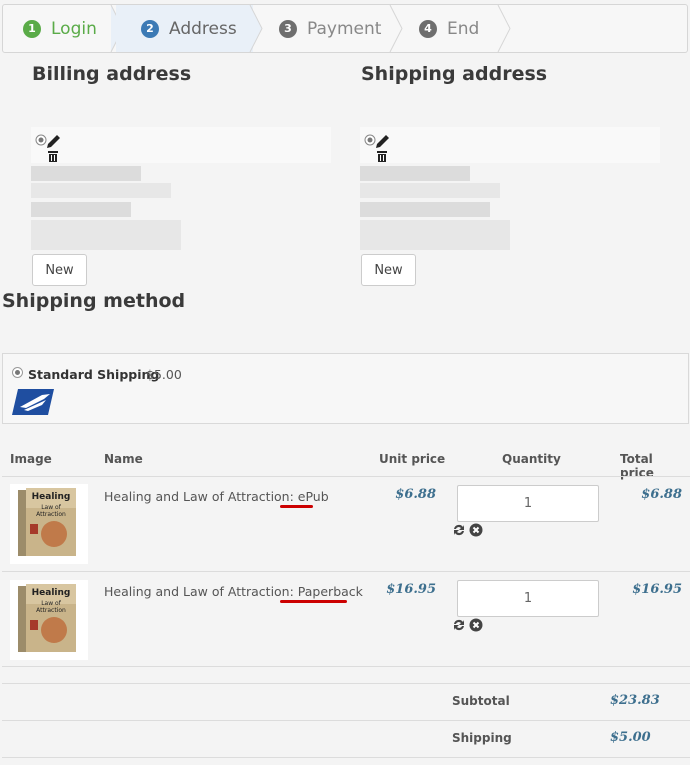 Image resolution: width=690 pixels, height=765 pixels. I want to click on unit-price: $16.95, so click(411, 589).